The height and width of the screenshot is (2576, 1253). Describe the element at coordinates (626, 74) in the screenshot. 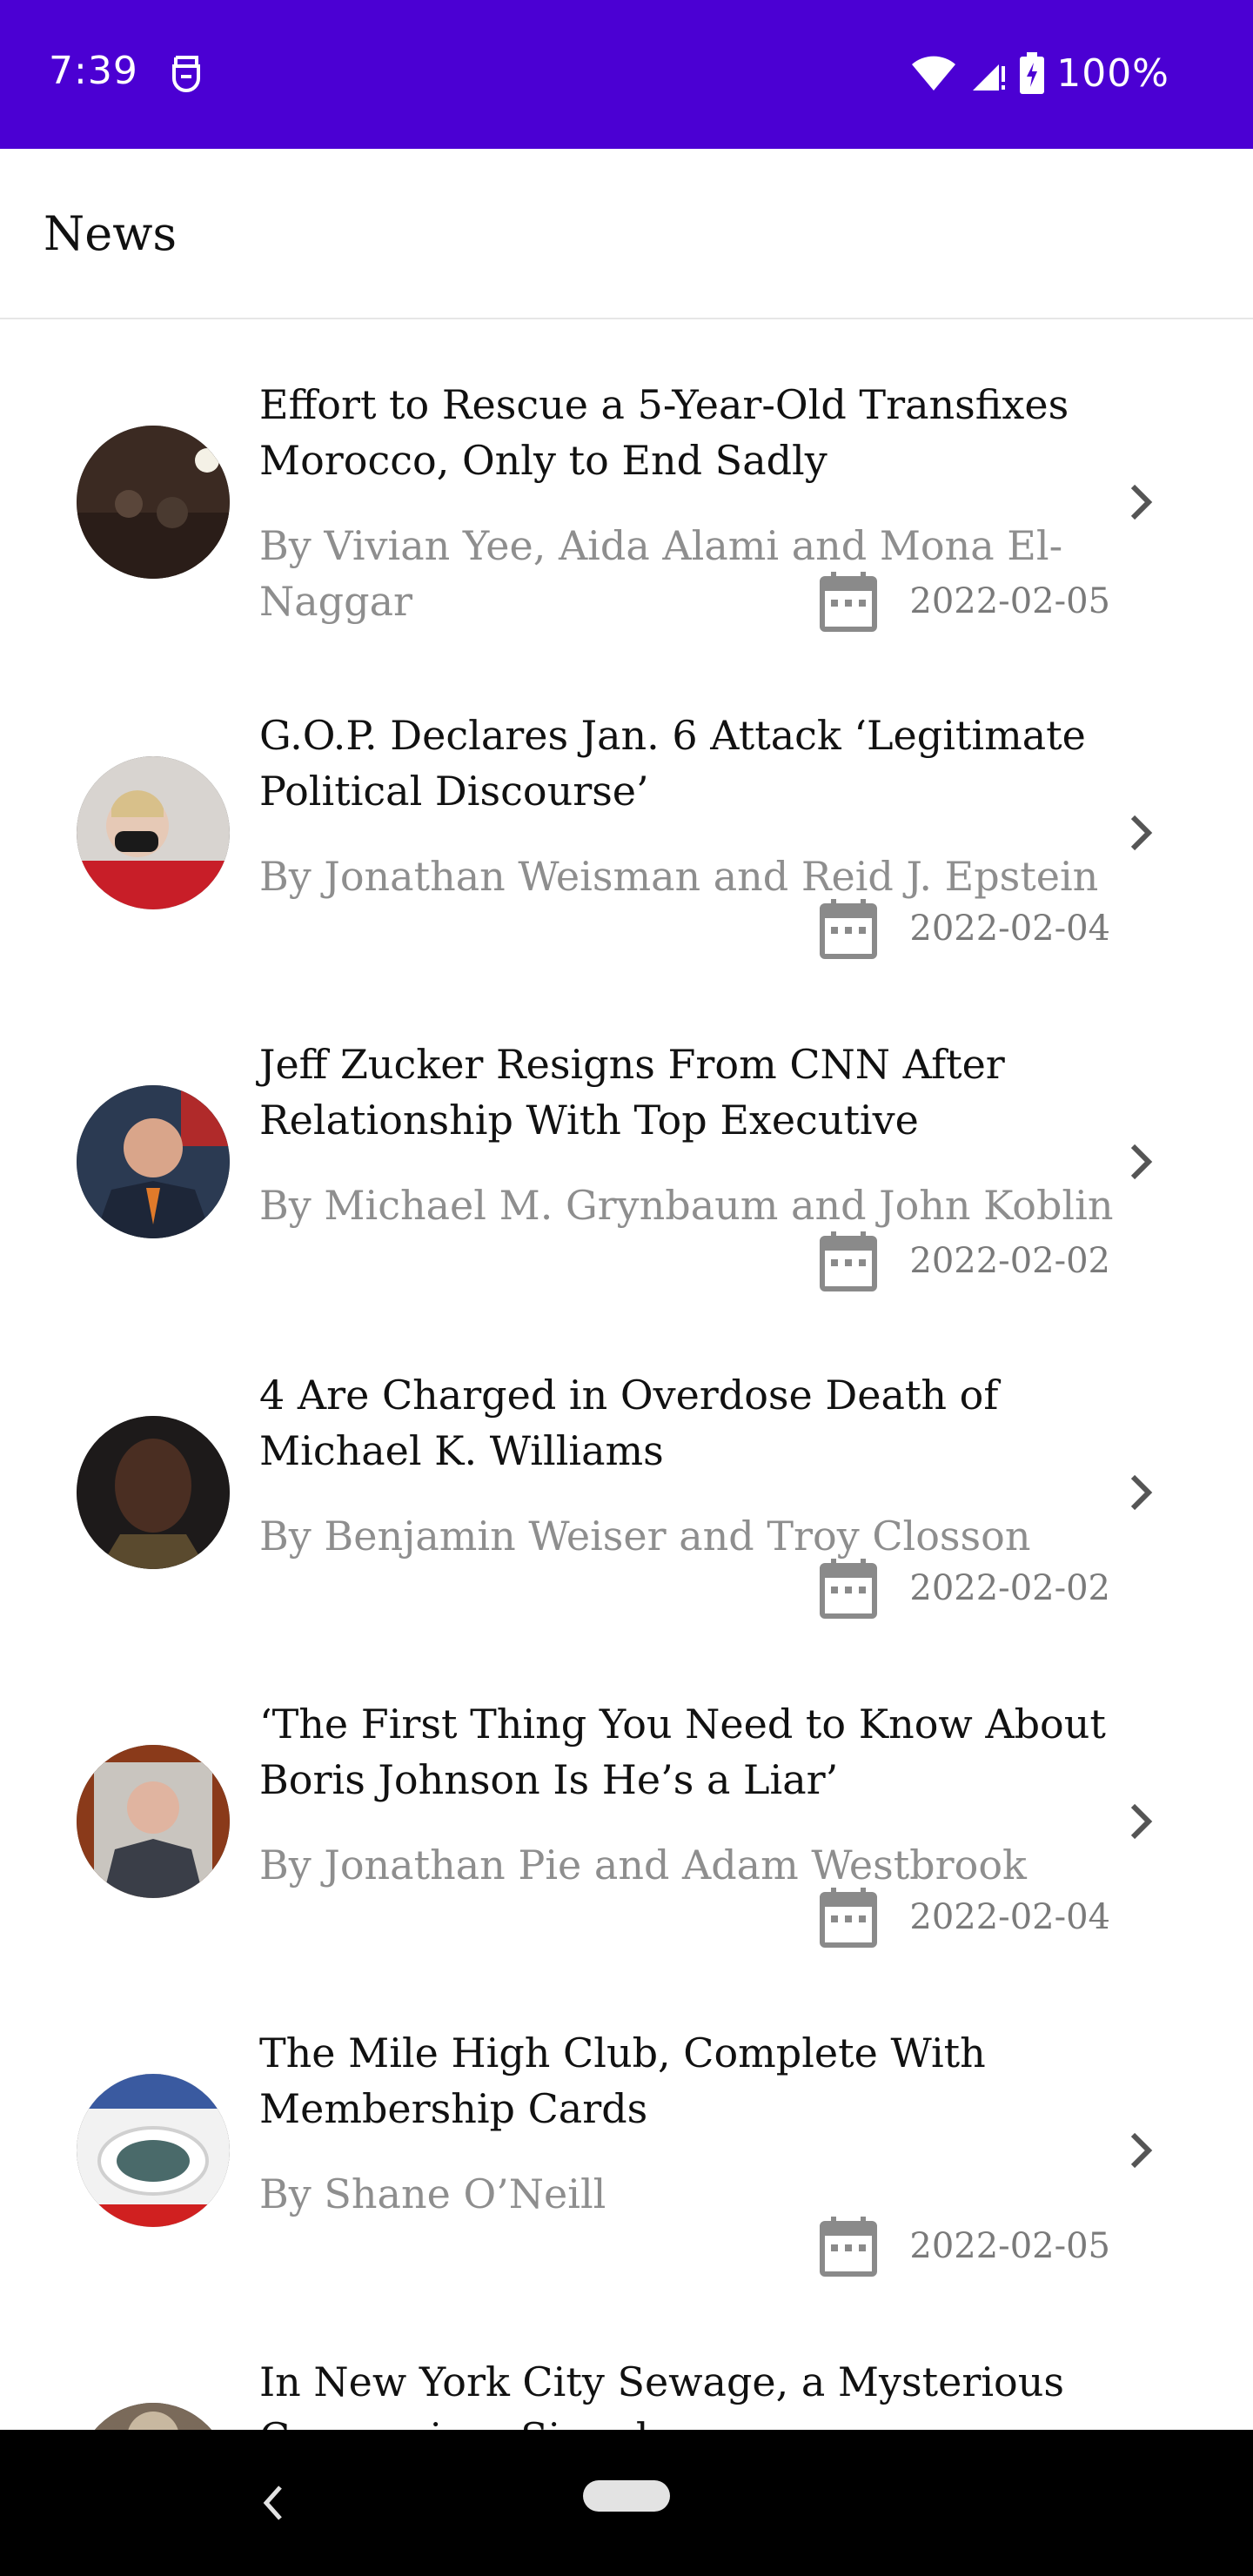

I see `status-bar: 7:39 100%` at that location.